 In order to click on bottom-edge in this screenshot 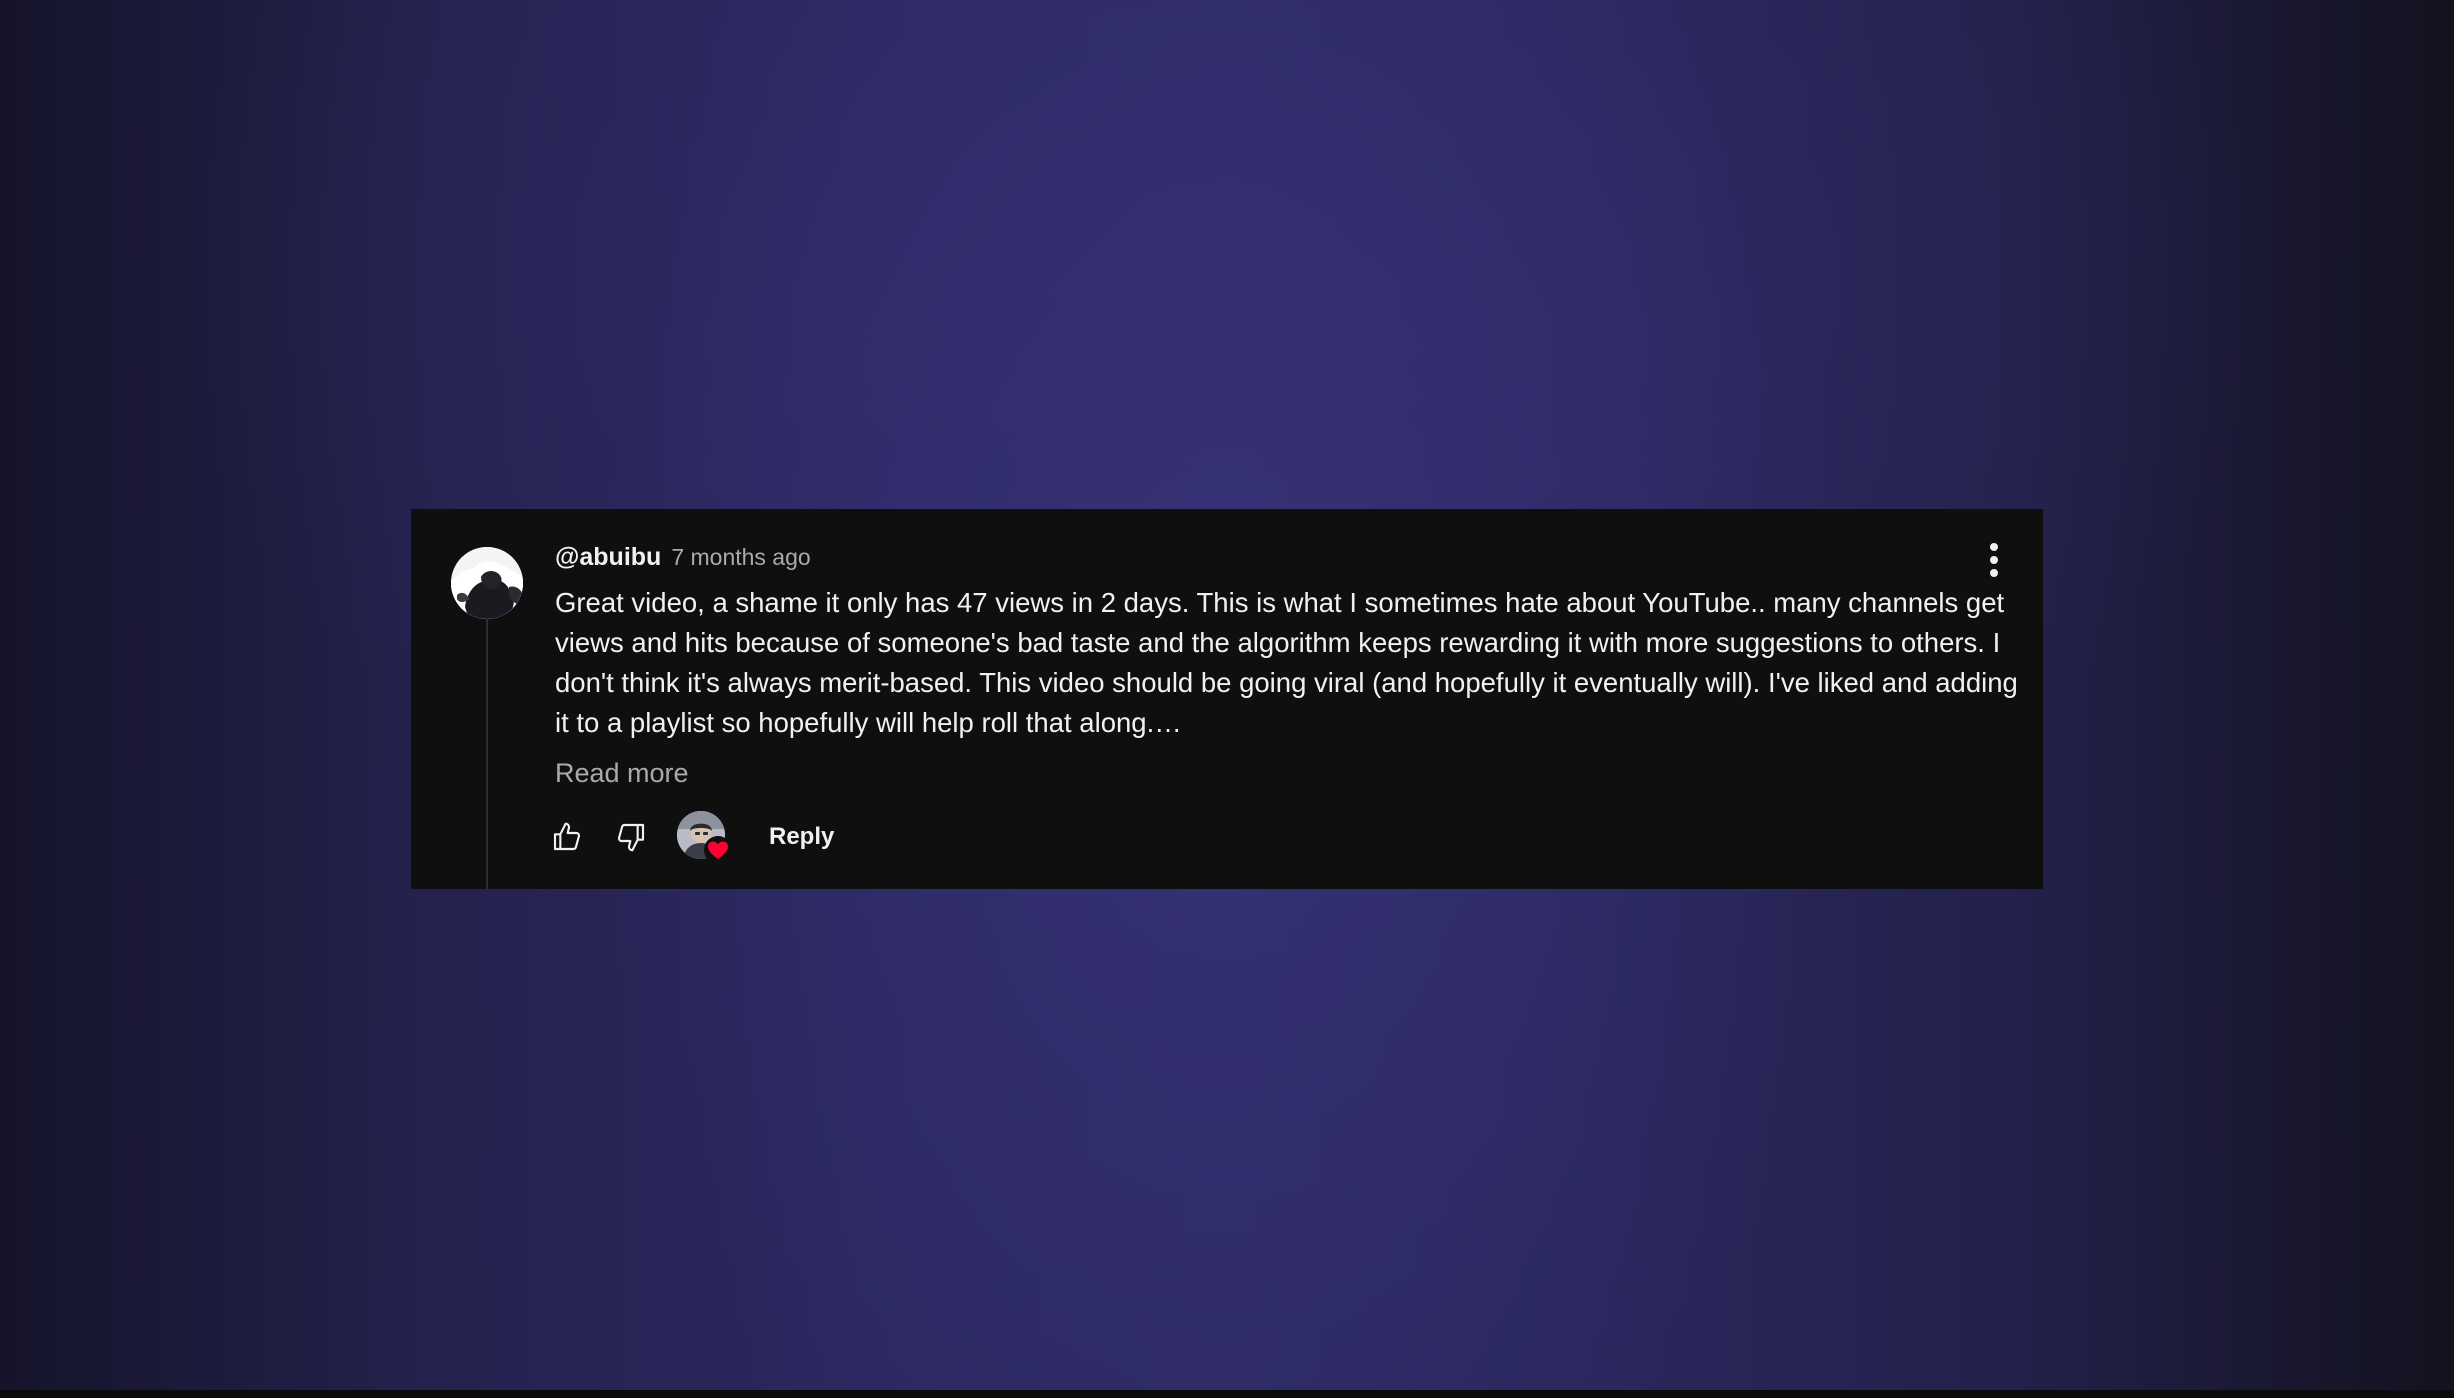, I will do `click(1227, 1394)`.